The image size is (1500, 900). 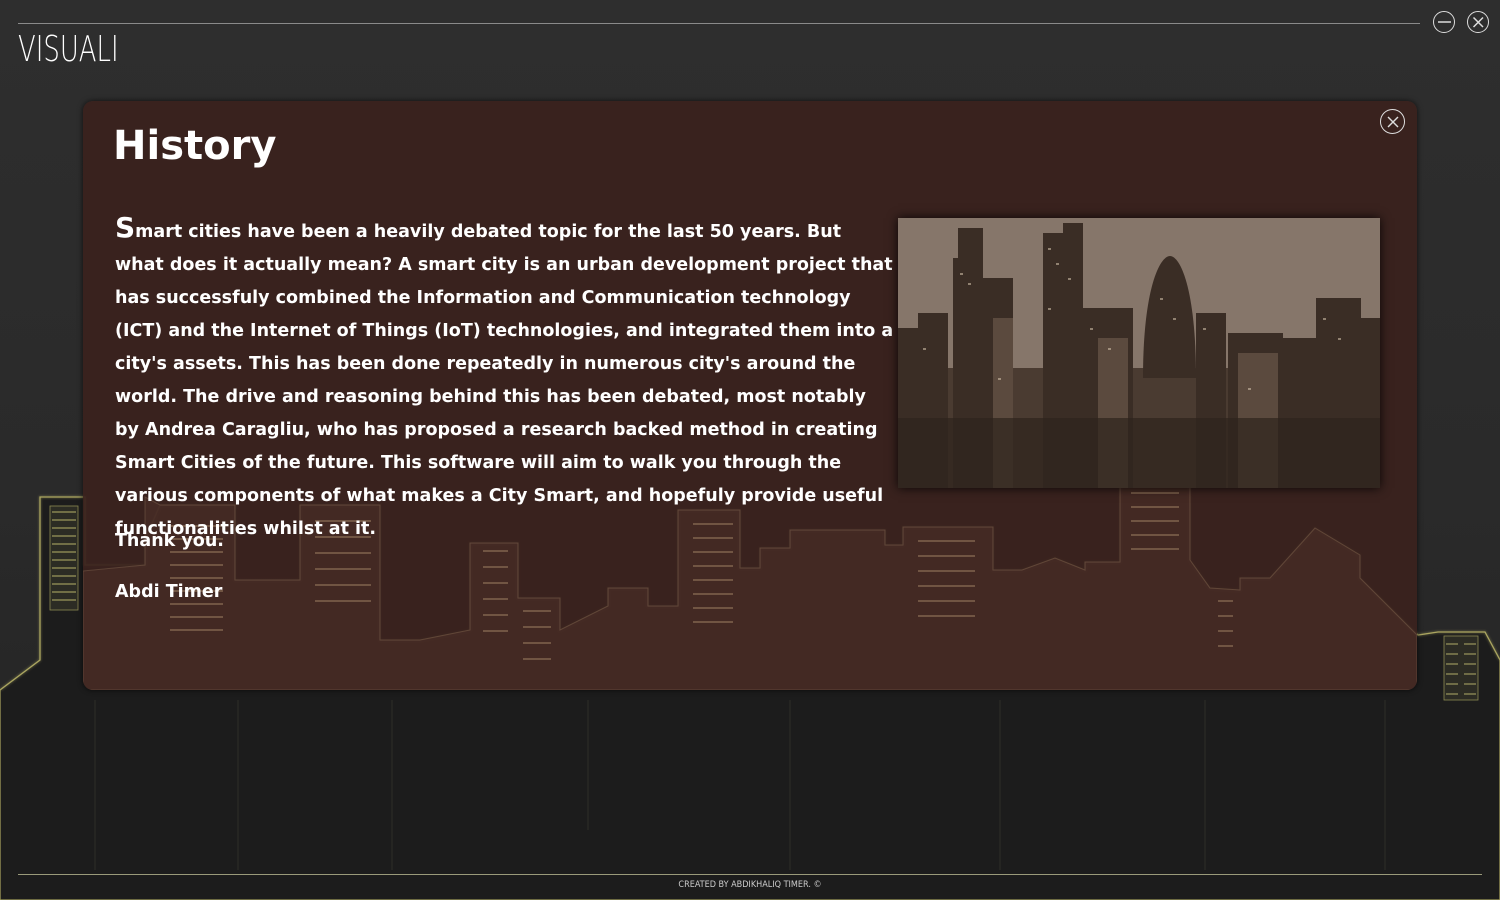 I want to click on window-close-button, so click(x=1478, y=22).